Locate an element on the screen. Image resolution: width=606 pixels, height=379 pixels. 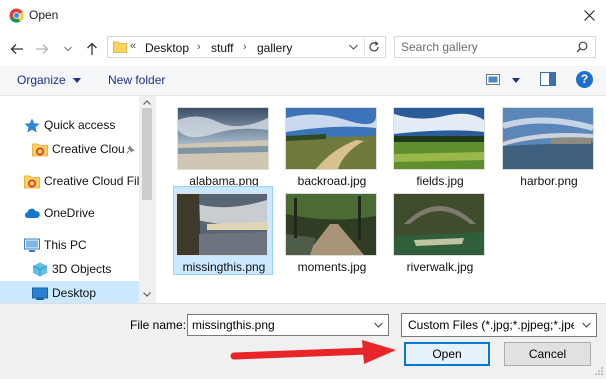
nav-item-label: Desktop is located at coordinates (74, 293).